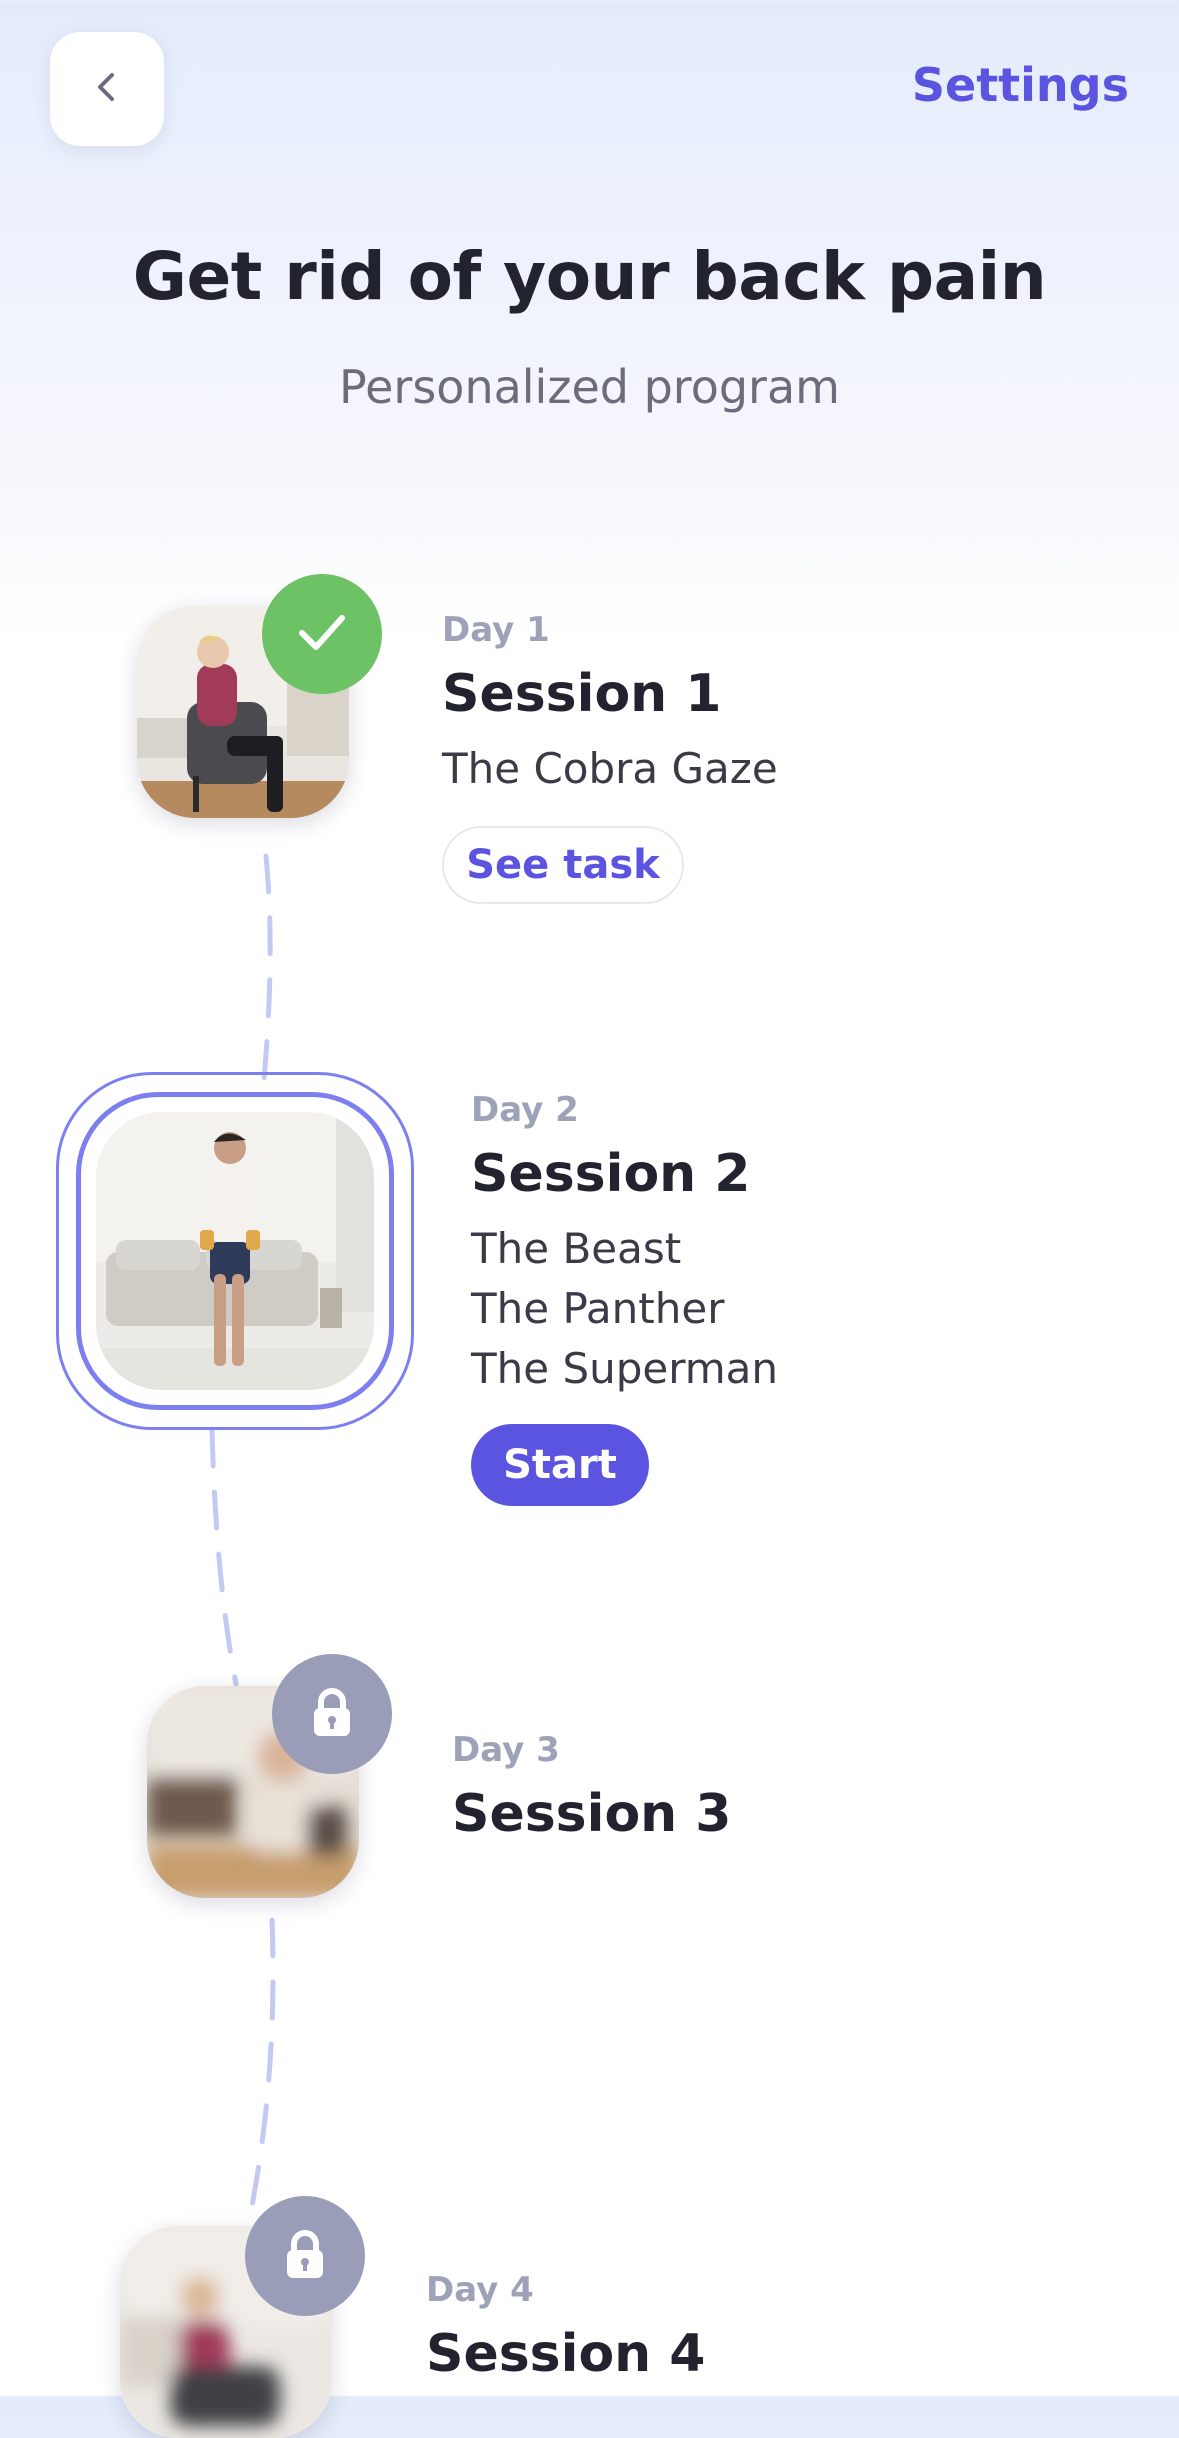 The height and width of the screenshot is (2438, 1179). Describe the element at coordinates (592, 1814) in the screenshot. I see `session-3-title: Session 3` at that location.